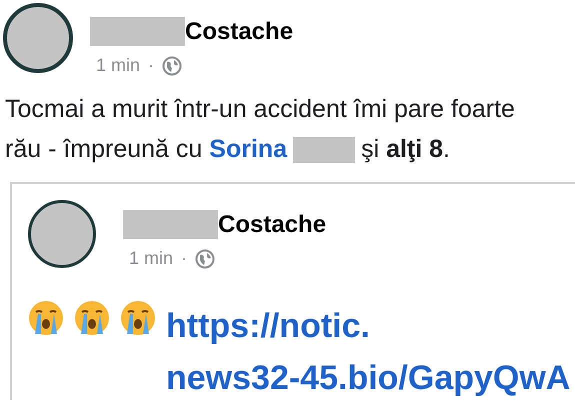 The image size is (575, 401). What do you see at coordinates (248, 149) in the screenshot?
I see `mention-link: Sorina` at bounding box center [248, 149].